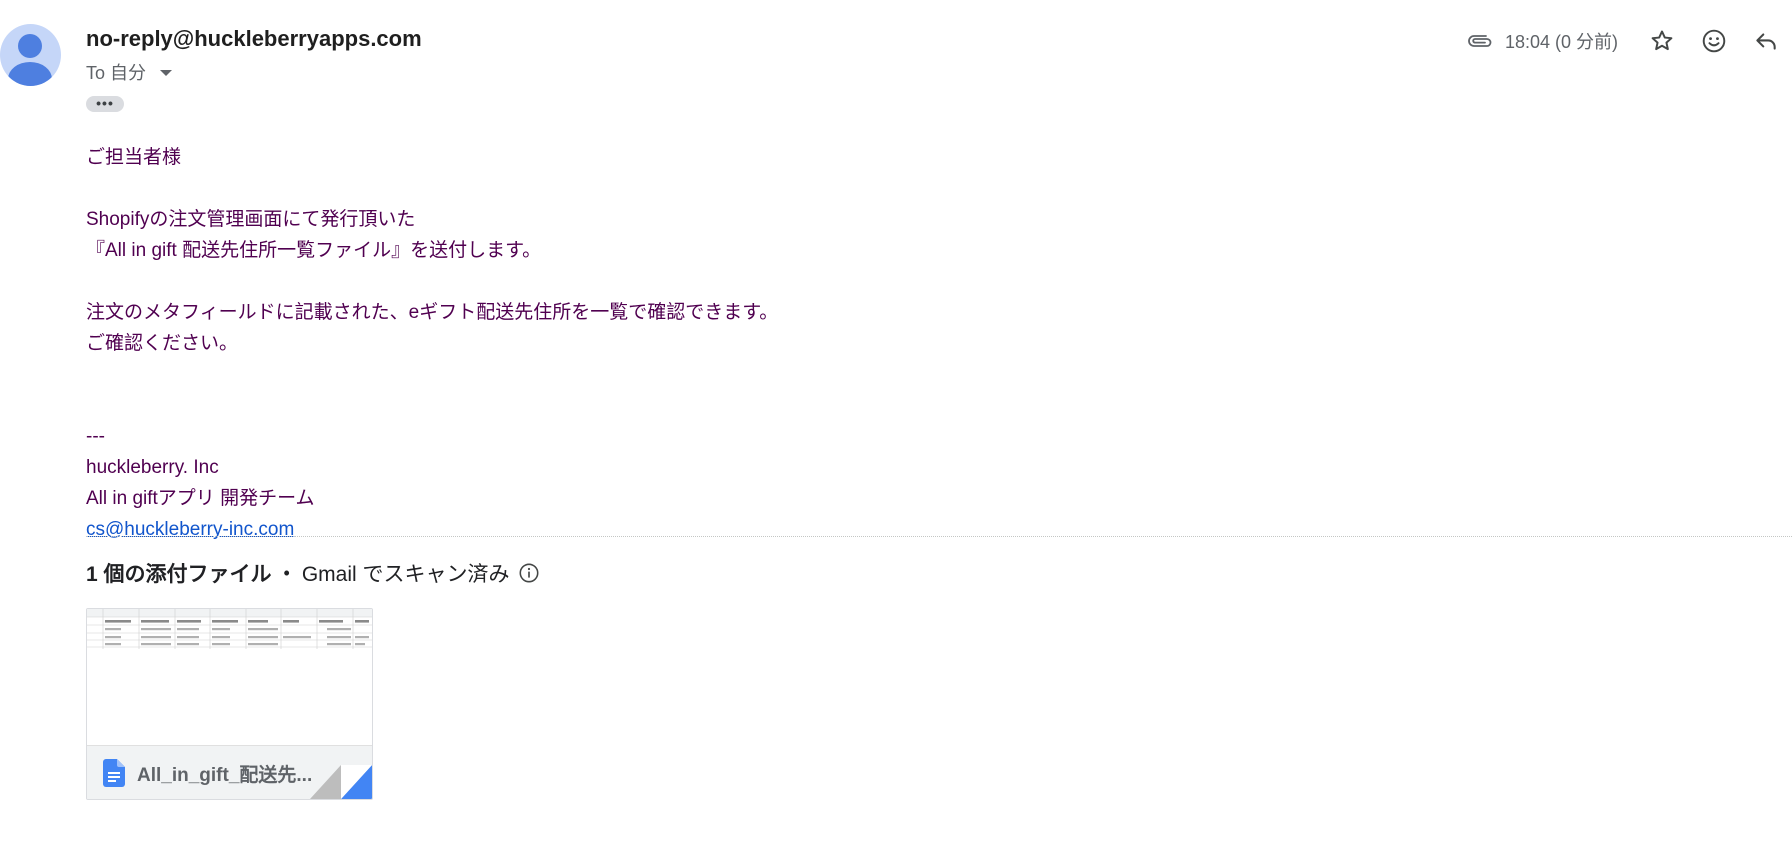 This screenshot has width=1792, height=854. What do you see at coordinates (105, 104) in the screenshot?
I see `show-trimmed-content-button: •••` at bounding box center [105, 104].